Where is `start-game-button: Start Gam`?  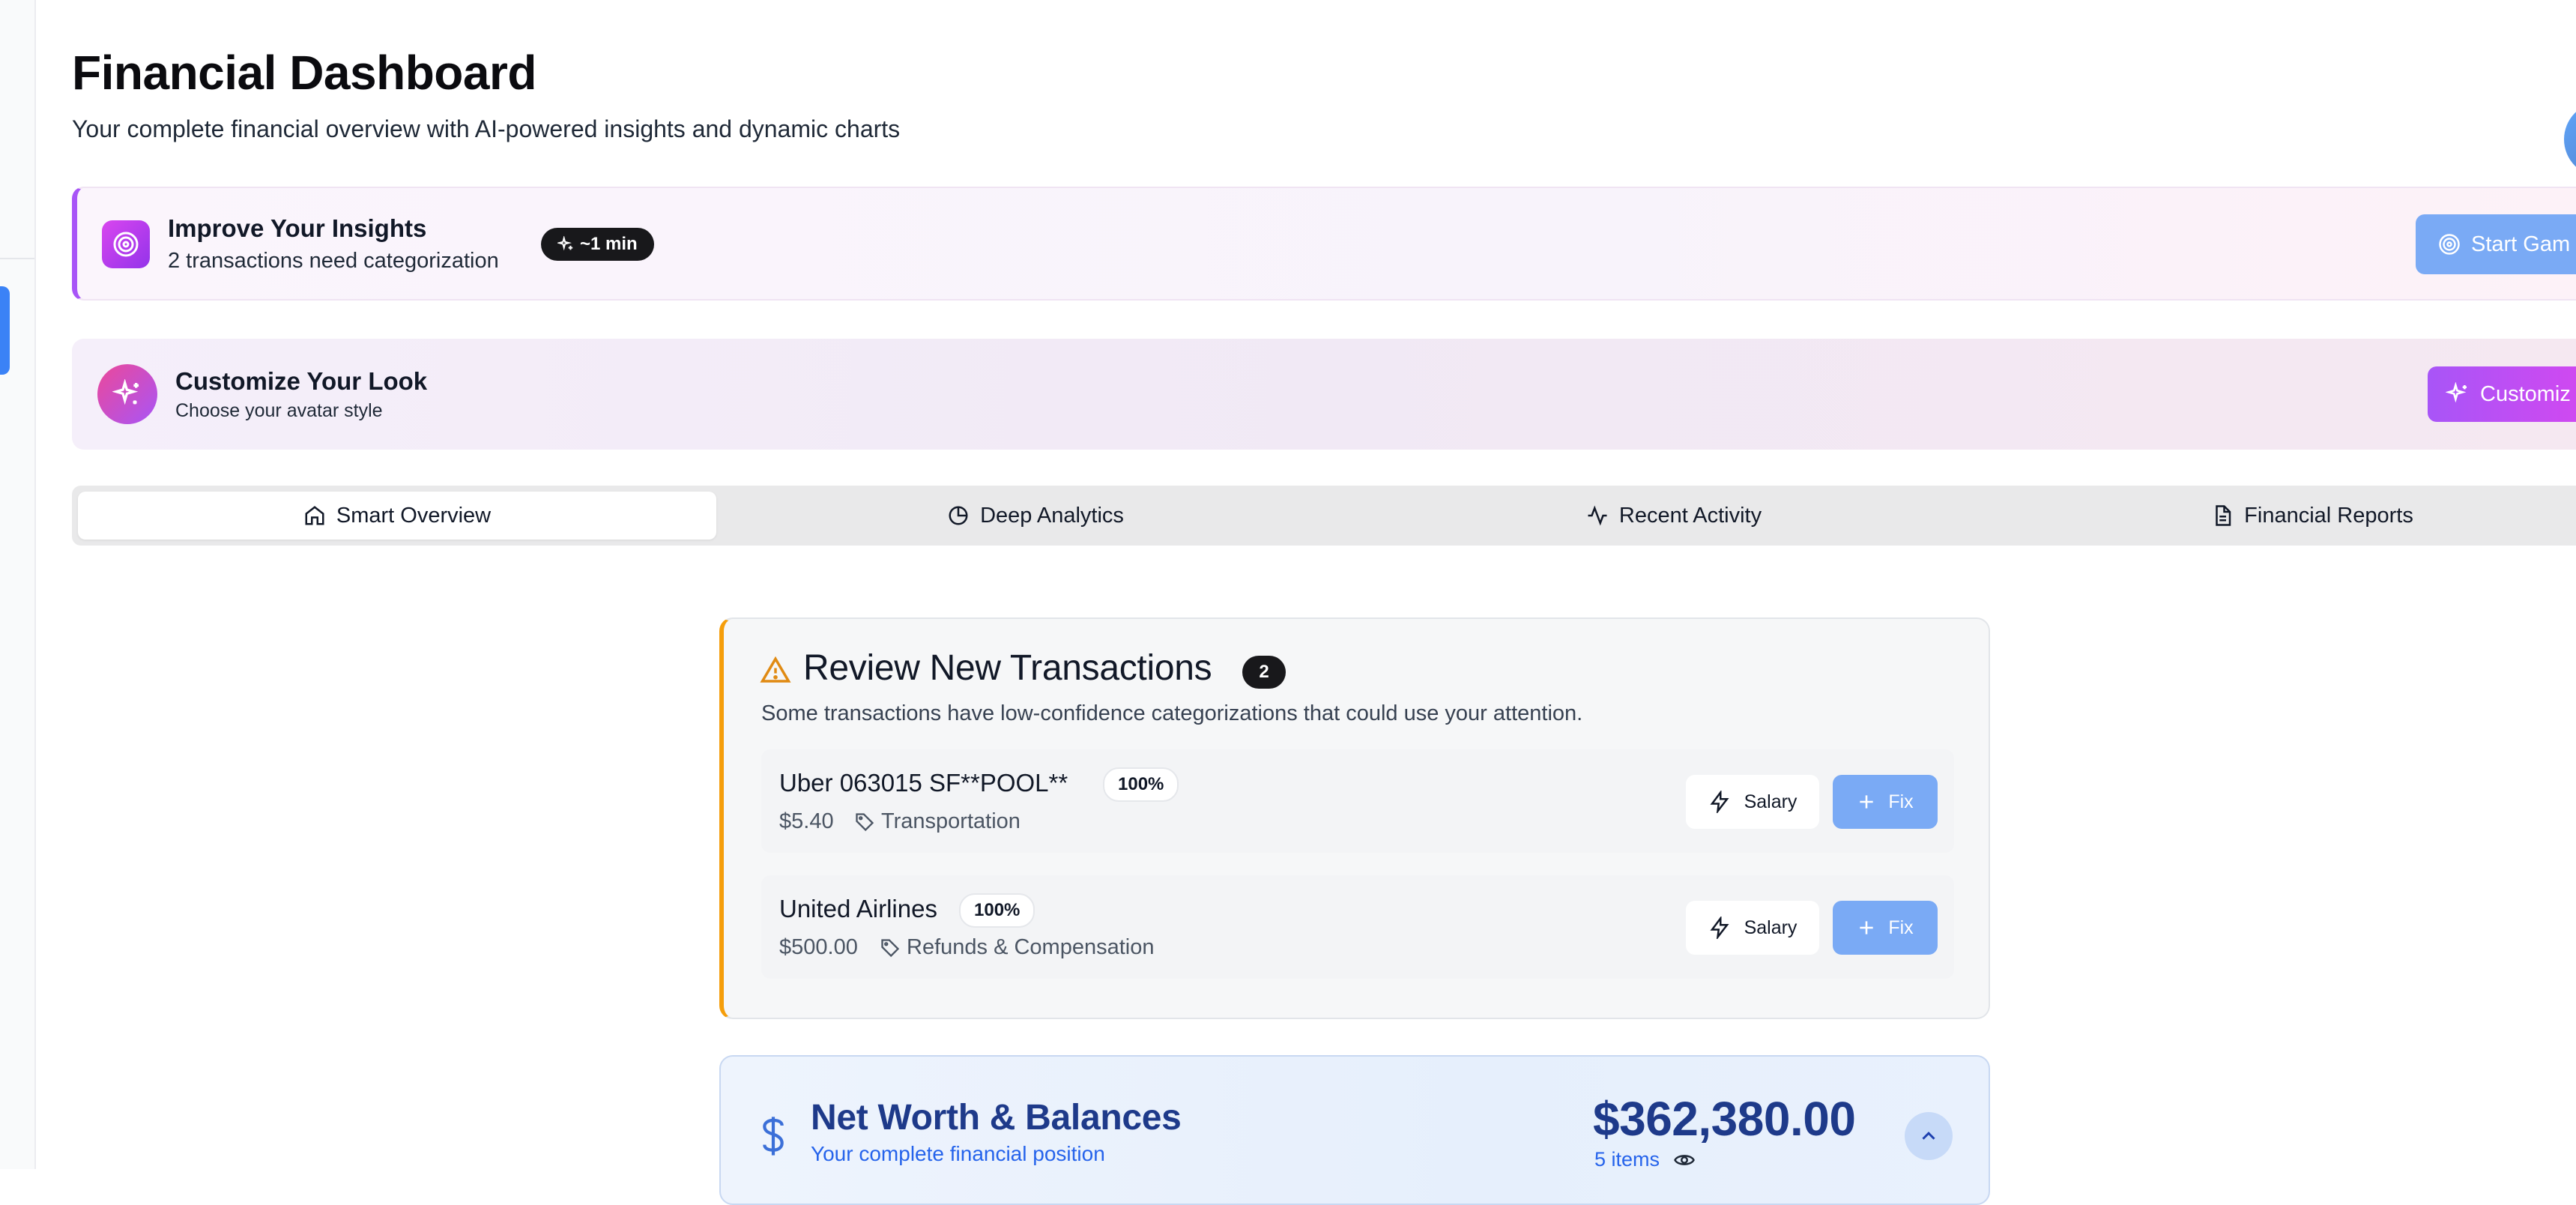 start-game-button: Start Gam is located at coordinates (2496, 244).